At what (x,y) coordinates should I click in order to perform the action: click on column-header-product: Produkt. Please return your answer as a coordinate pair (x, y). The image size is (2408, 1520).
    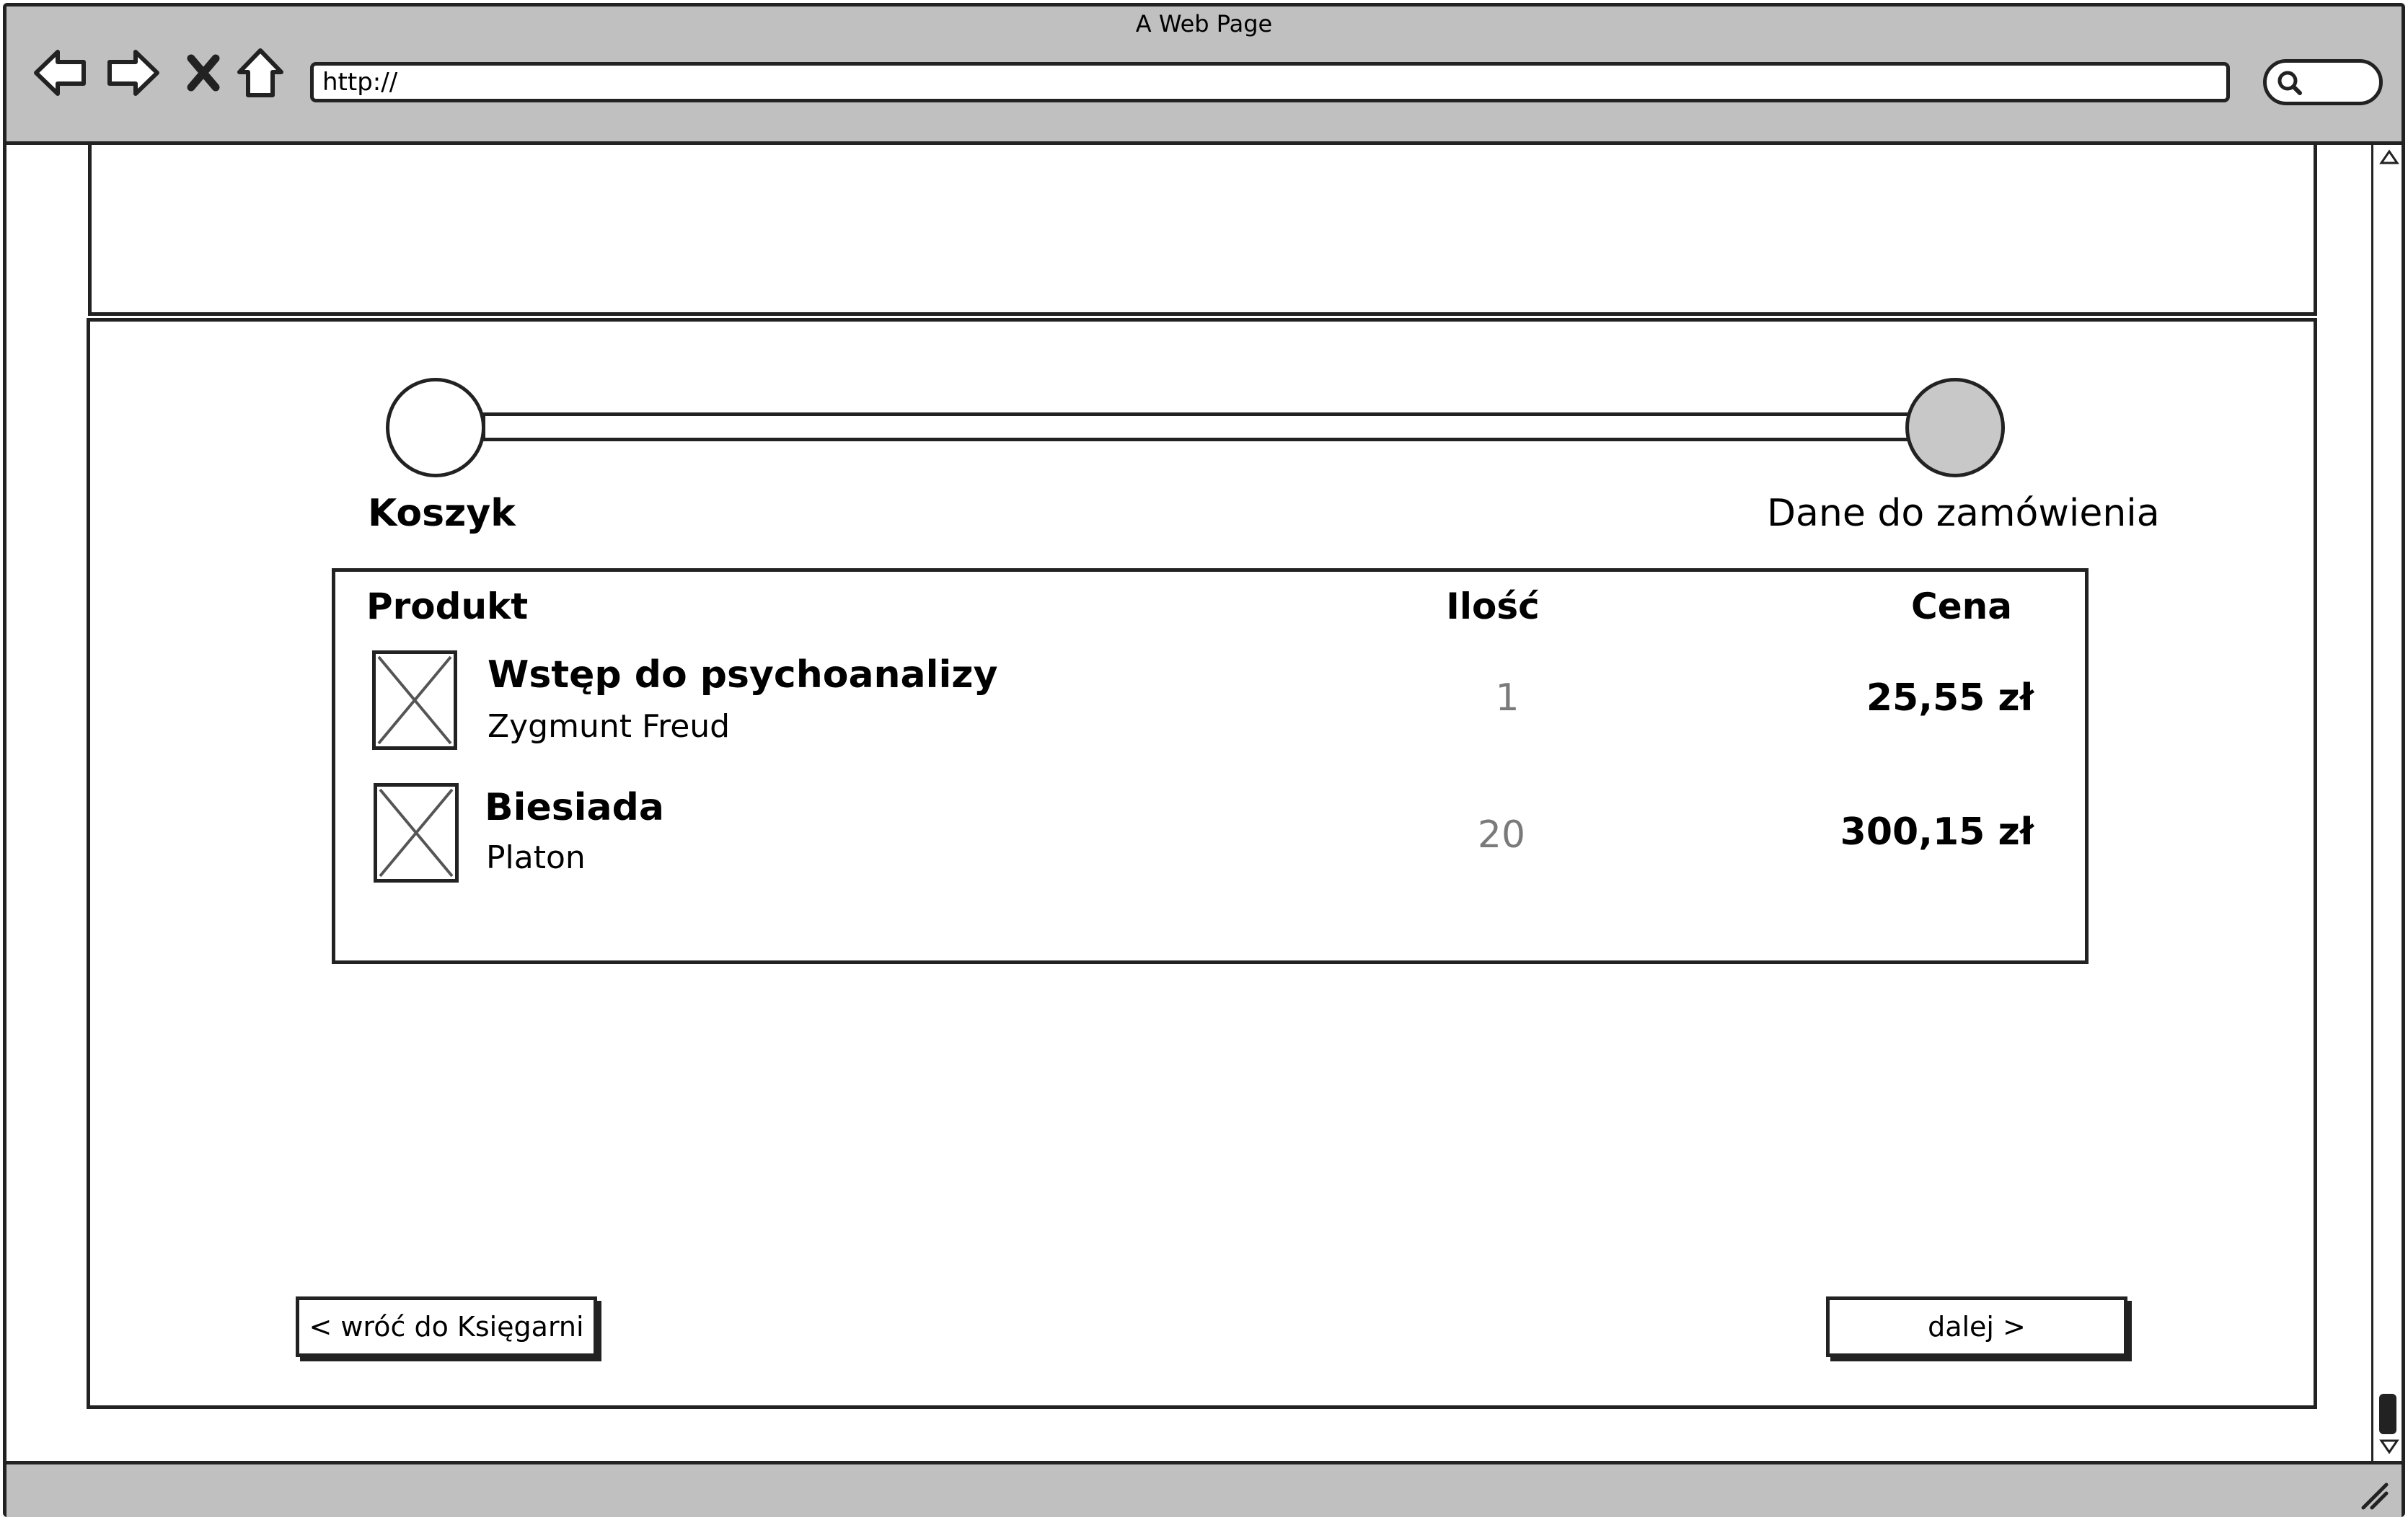
    Looking at the image, I should click on (447, 606).